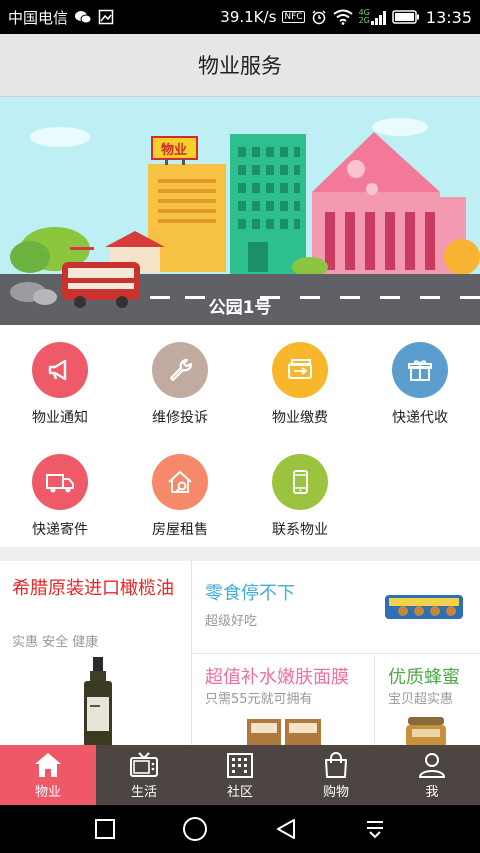  Describe the element at coordinates (180, 370) in the screenshot. I see `wrench-icon` at that location.